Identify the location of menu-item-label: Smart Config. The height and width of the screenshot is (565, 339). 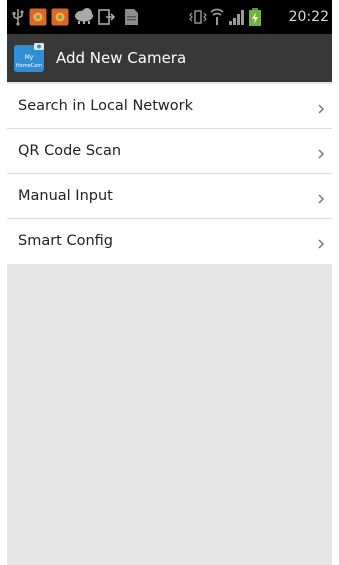
(65, 241).